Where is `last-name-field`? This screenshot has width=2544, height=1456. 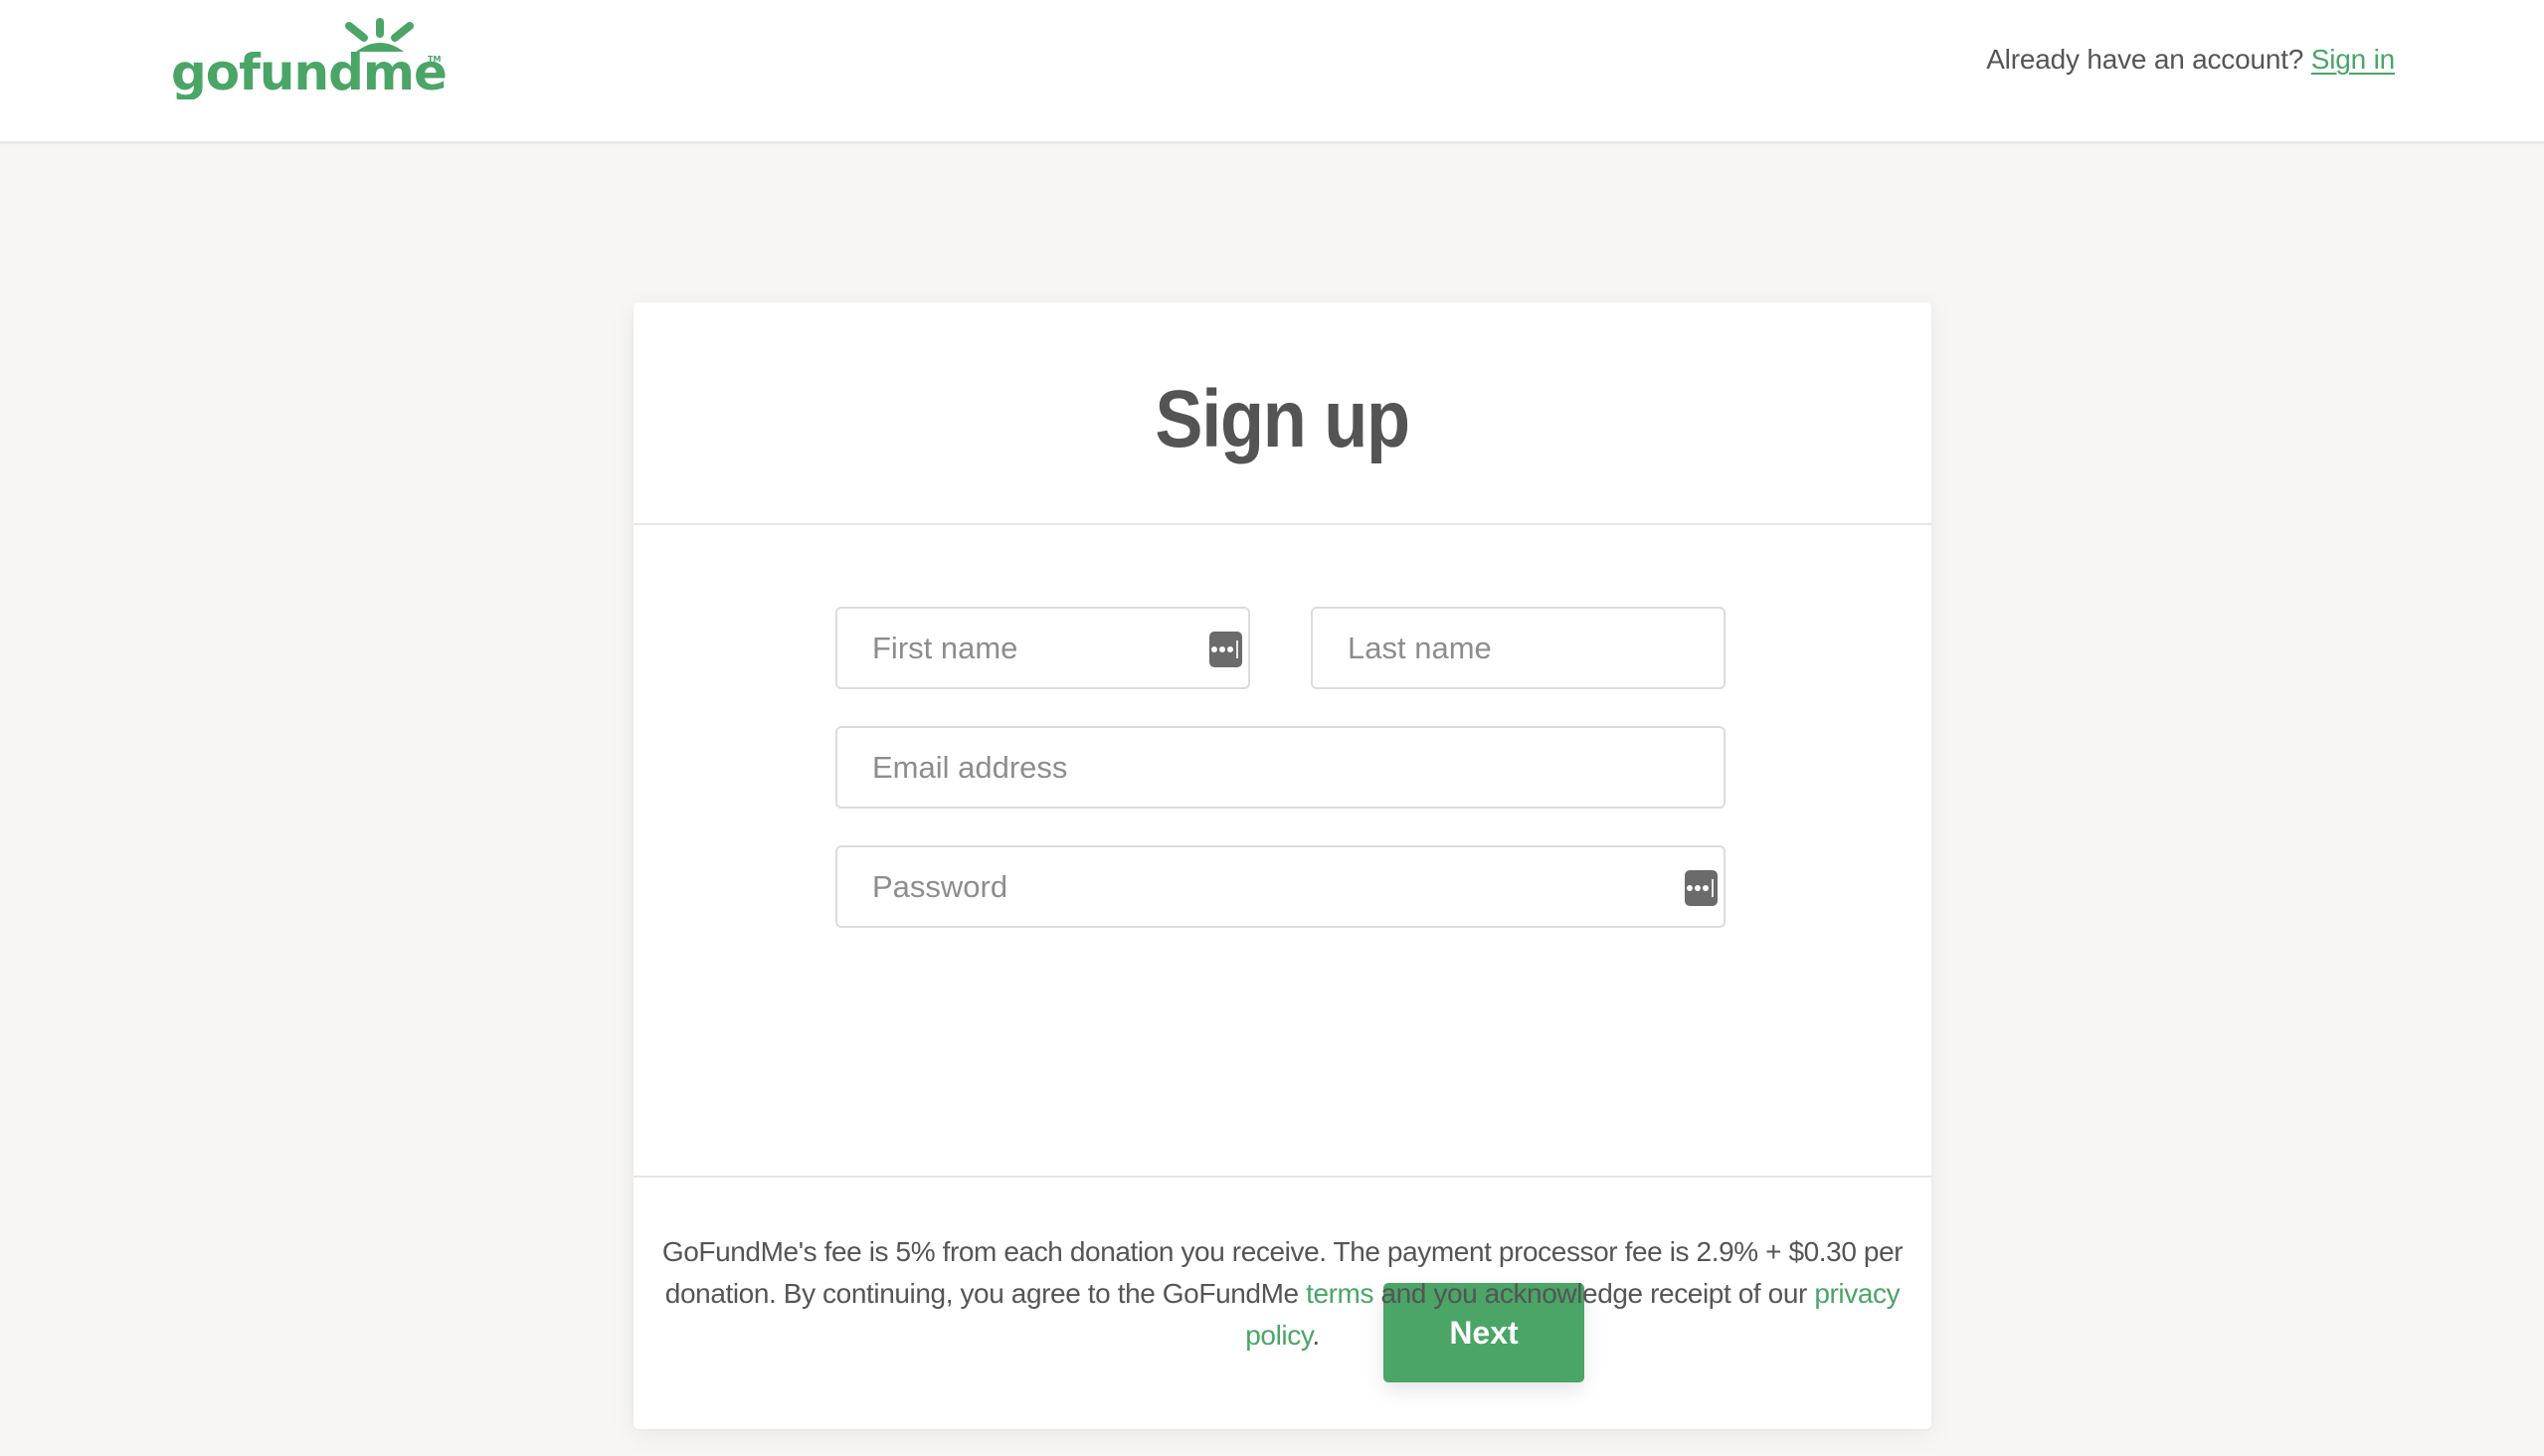 last-name-field is located at coordinates (1518, 648).